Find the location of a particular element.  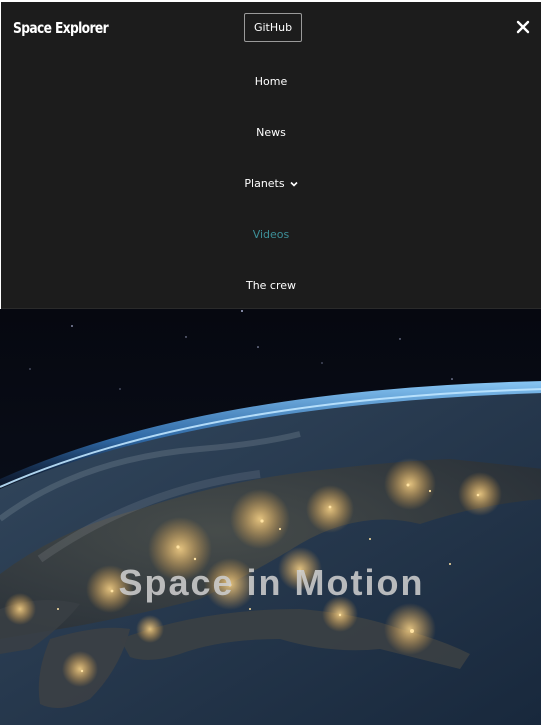

hero-title: Space in Motion is located at coordinates (271, 582).